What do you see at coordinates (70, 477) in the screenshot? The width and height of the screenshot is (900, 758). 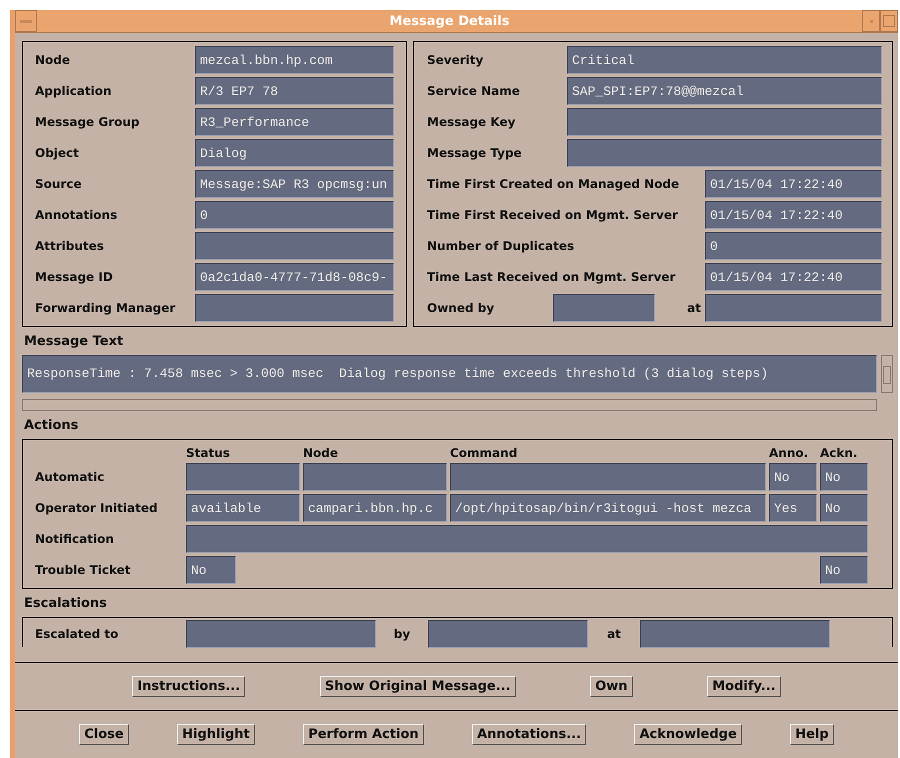 I see `row-label: Automatic` at bounding box center [70, 477].